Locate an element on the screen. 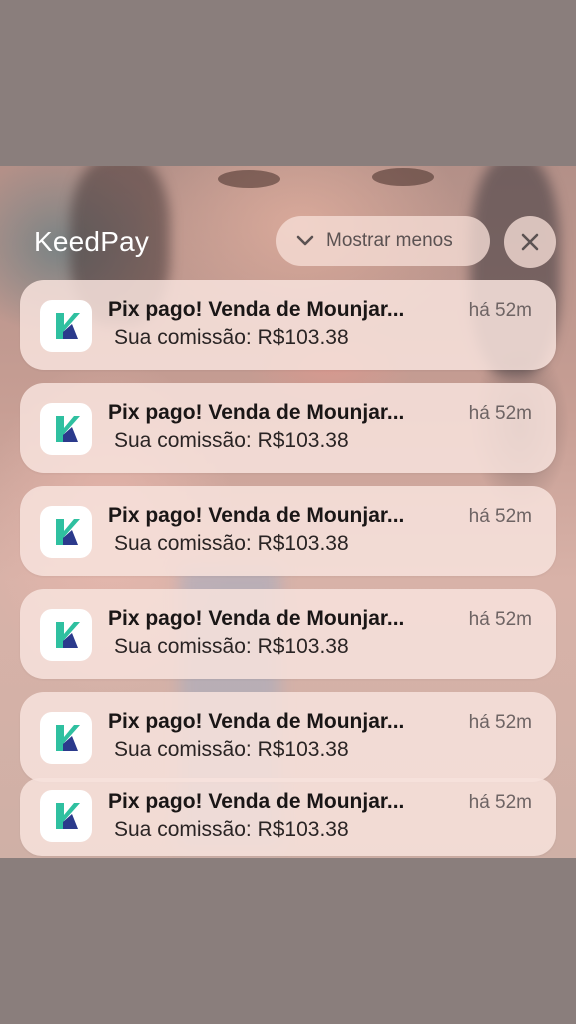 Image resolution: width=576 pixels, height=1024 pixels. clear-notifications-button is located at coordinates (530, 242).